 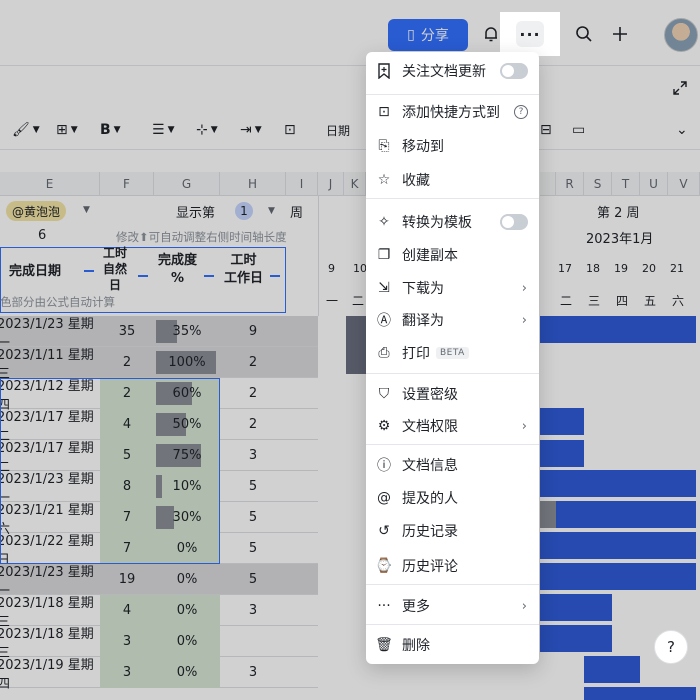 What do you see at coordinates (521, 112) in the screenshot?
I see `help-icon: ?` at bounding box center [521, 112].